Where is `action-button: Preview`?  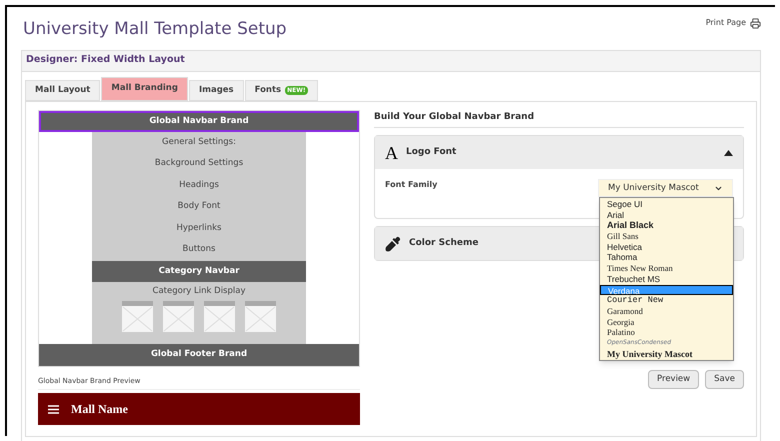
action-button: Preview is located at coordinates (674, 379).